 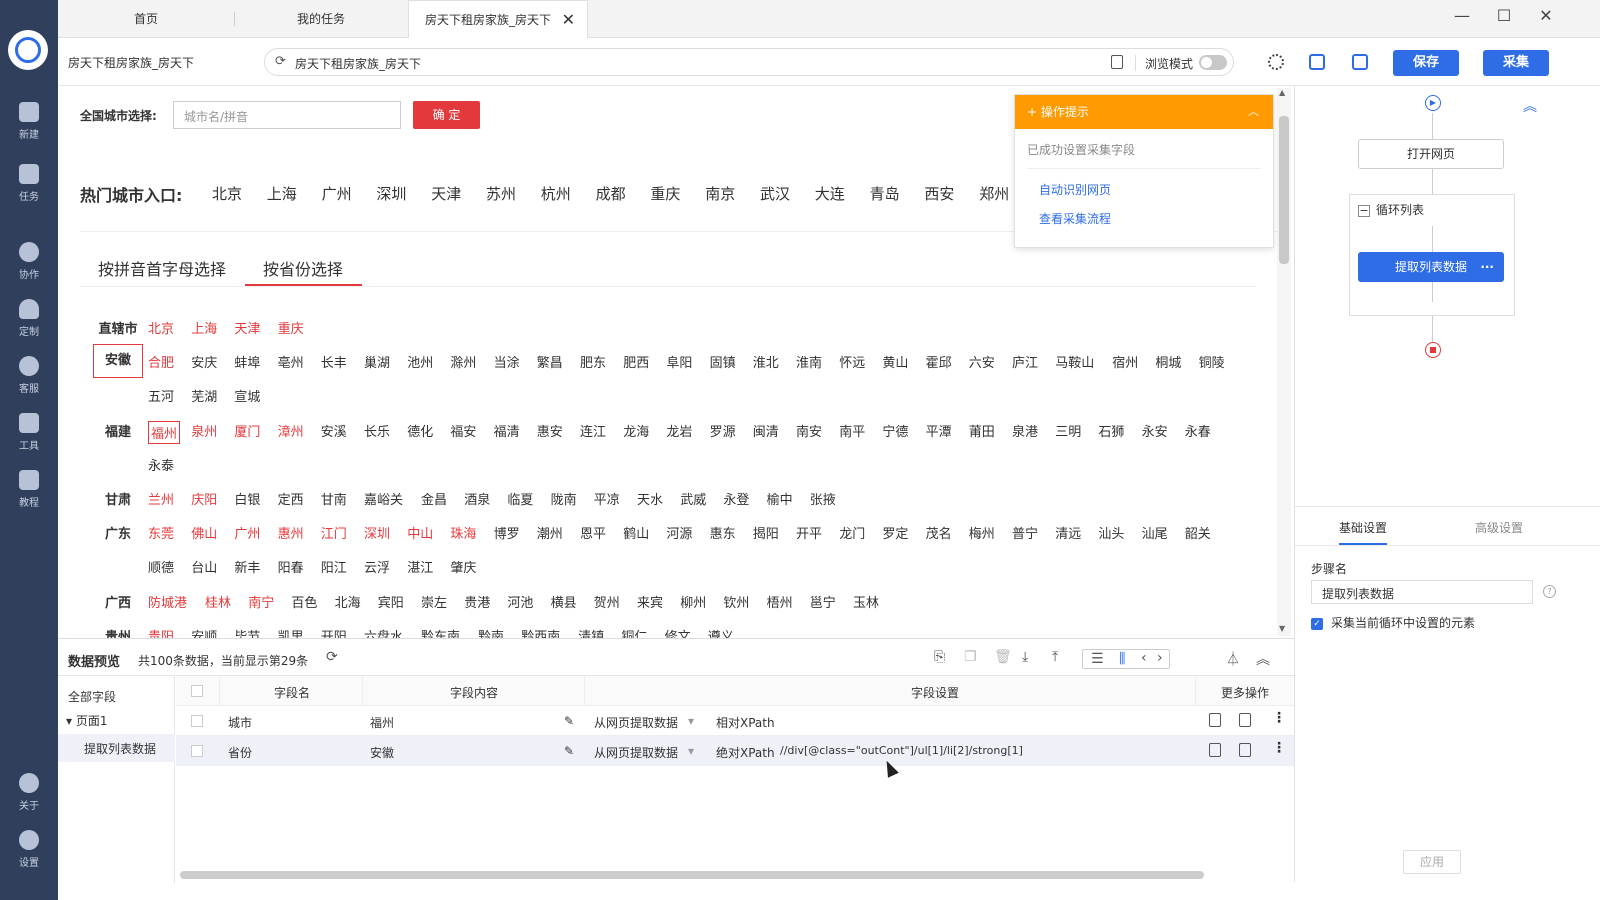 I want to click on sidebar-item-tasks: 任务, so click(x=29, y=188).